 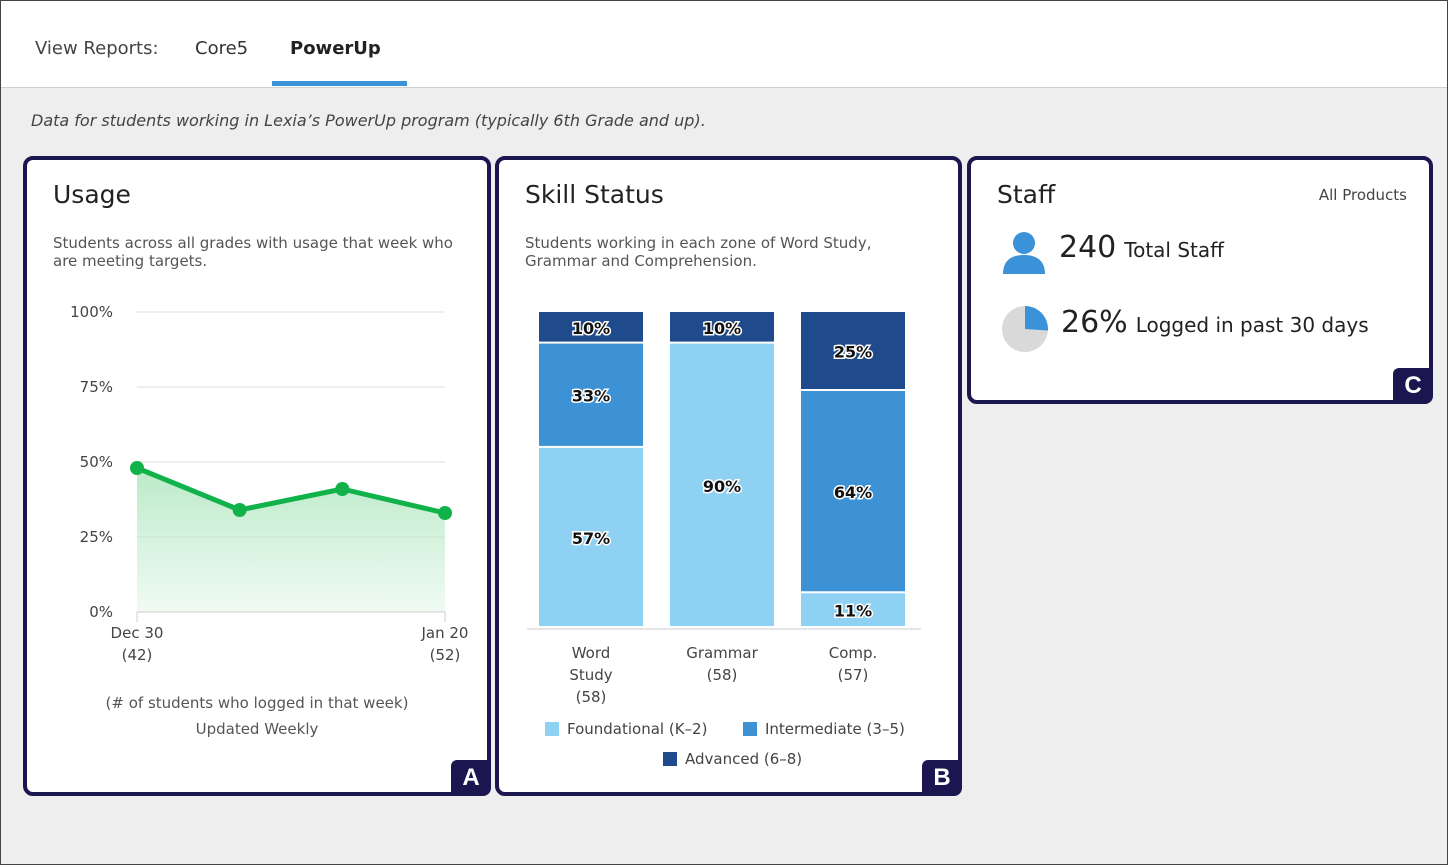 I want to click on legend-advanced: Advanced (6–8), so click(x=732, y=759).